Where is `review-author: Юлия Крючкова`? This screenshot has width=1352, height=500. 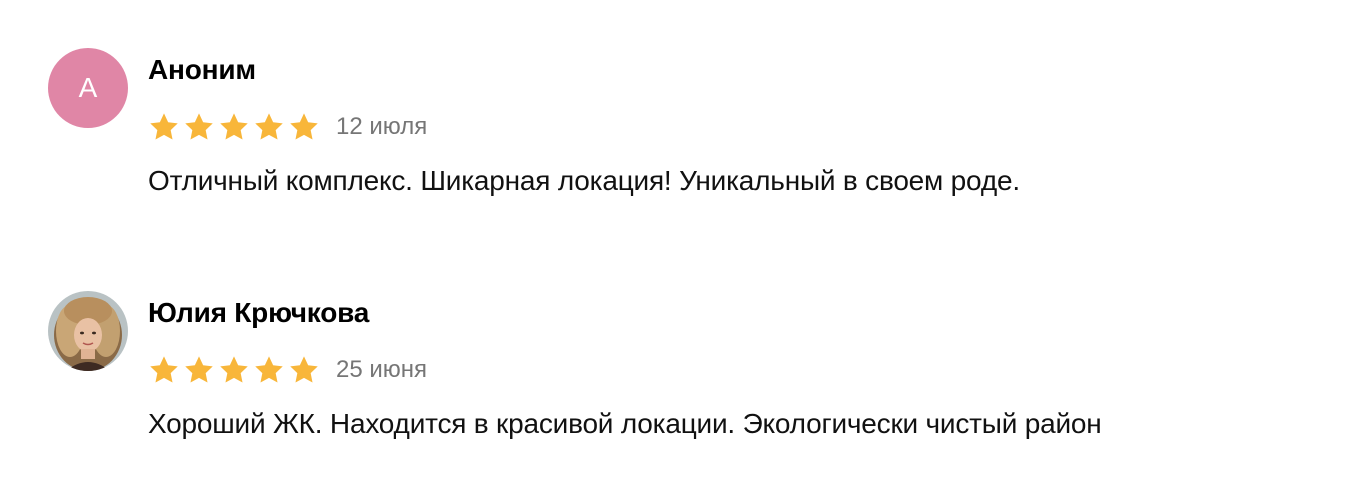
review-author: Юлия Крючкова is located at coordinates (258, 313).